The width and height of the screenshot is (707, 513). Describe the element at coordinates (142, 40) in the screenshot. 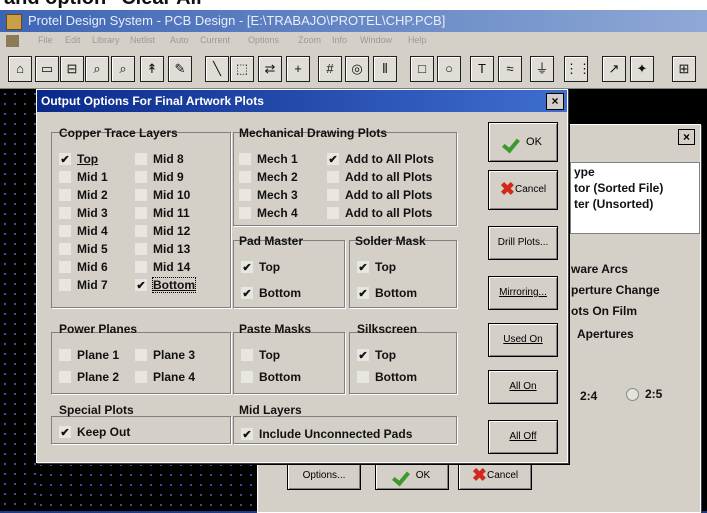

I see `menu-netlist: Netlist` at that location.